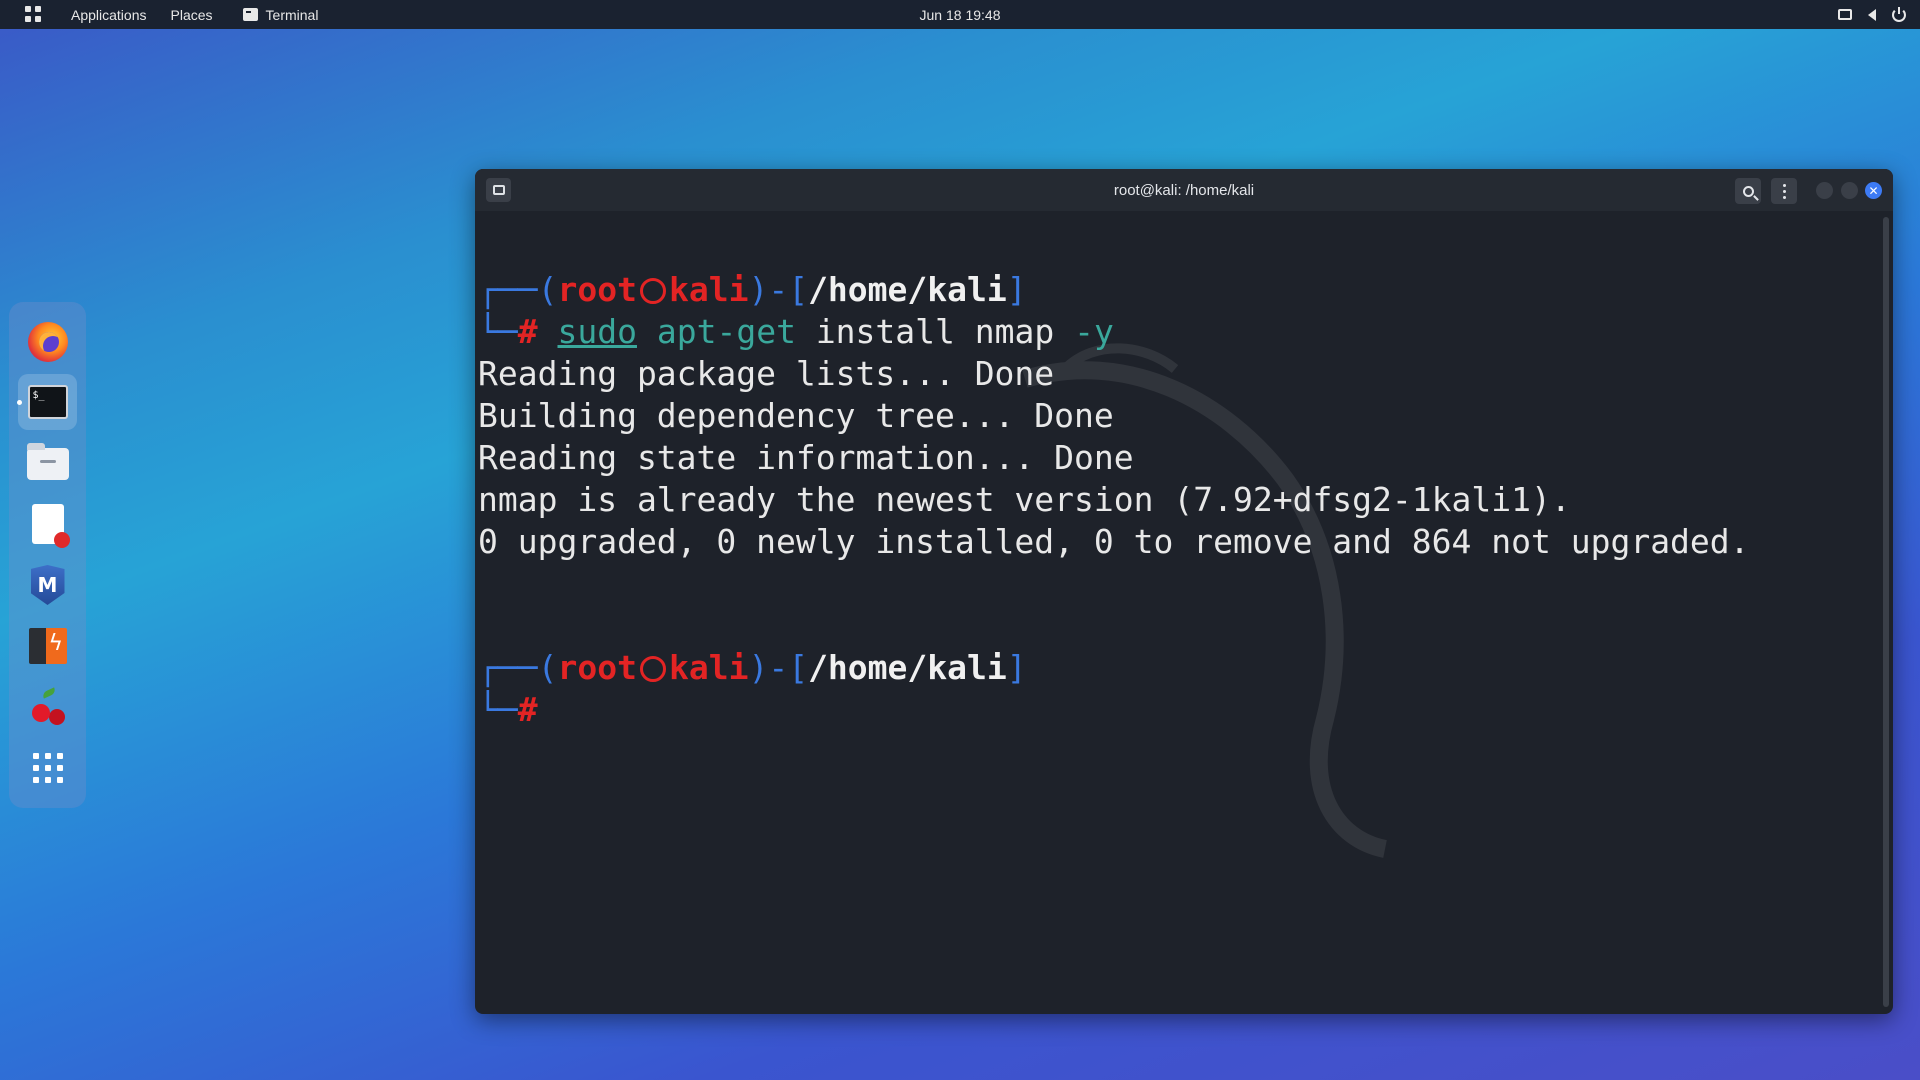 The image size is (1920, 1080). I want to click on burp-suite-icon, so click(47, 646).